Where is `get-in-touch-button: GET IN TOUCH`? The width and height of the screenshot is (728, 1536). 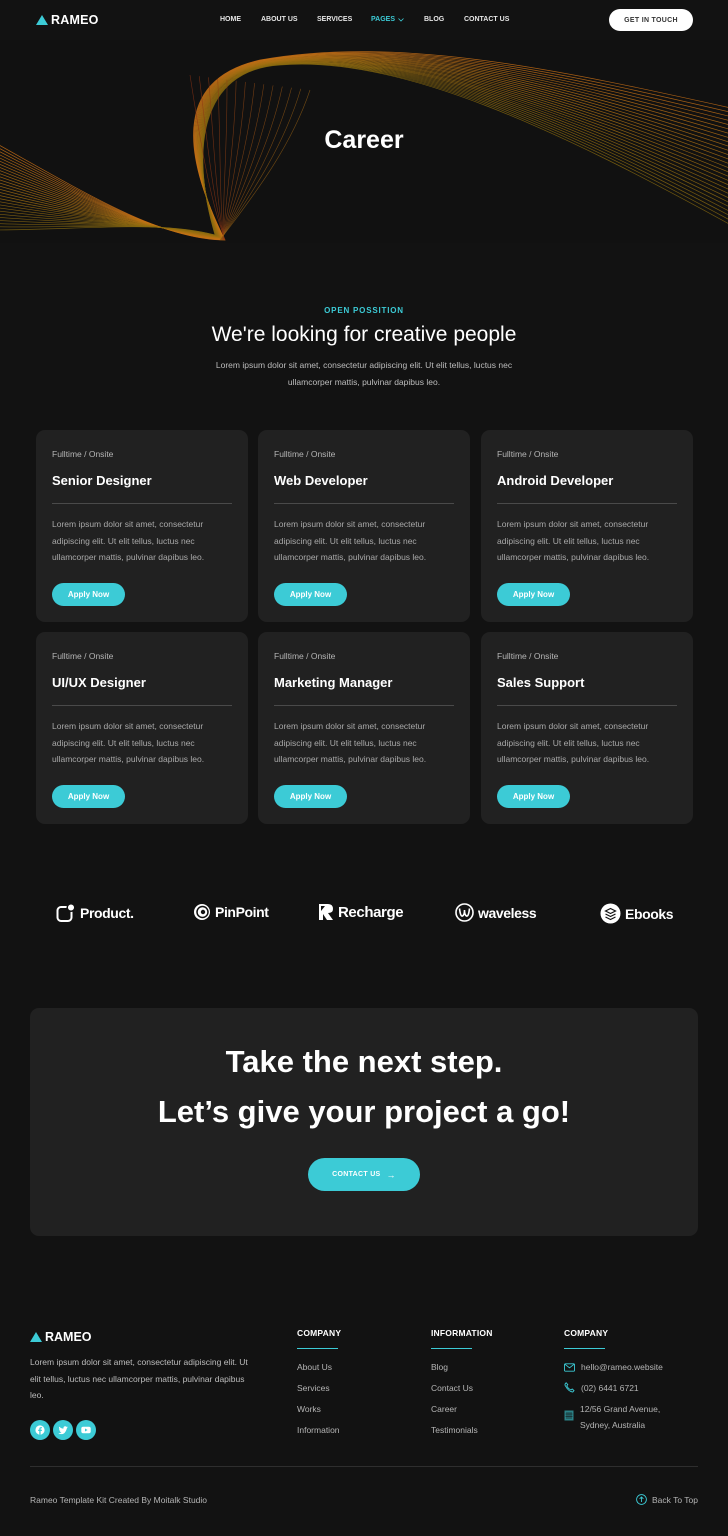
get-in-touch-button: GET IN TOUCH is located at coordinates (651, 20).